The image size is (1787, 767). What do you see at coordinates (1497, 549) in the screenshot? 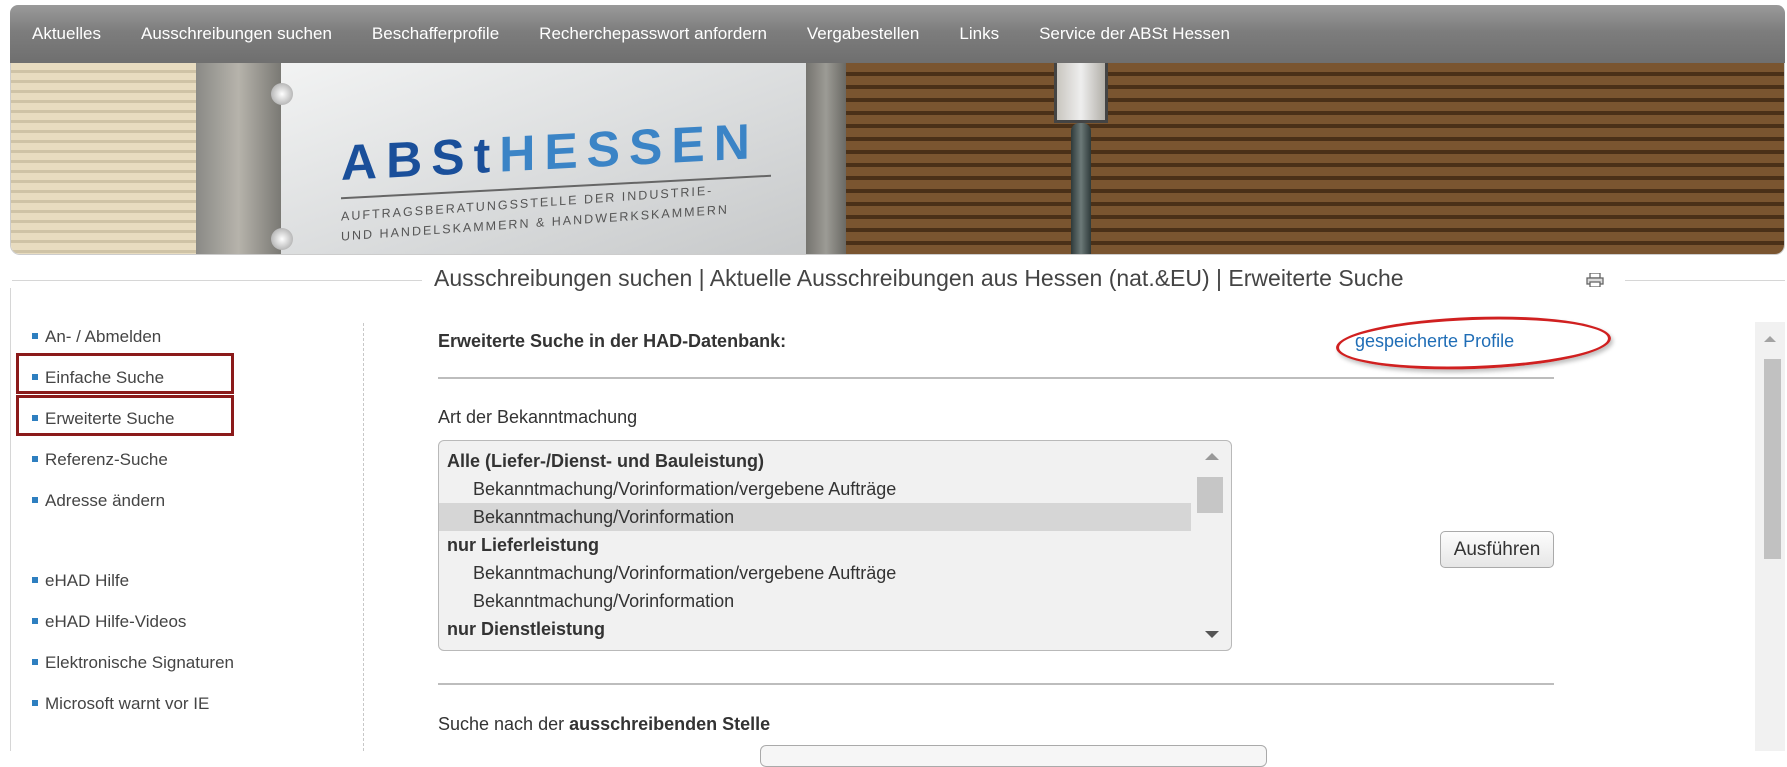
I see `ausfuehren-button: Ausführen` at bounding box center [1497, 549].